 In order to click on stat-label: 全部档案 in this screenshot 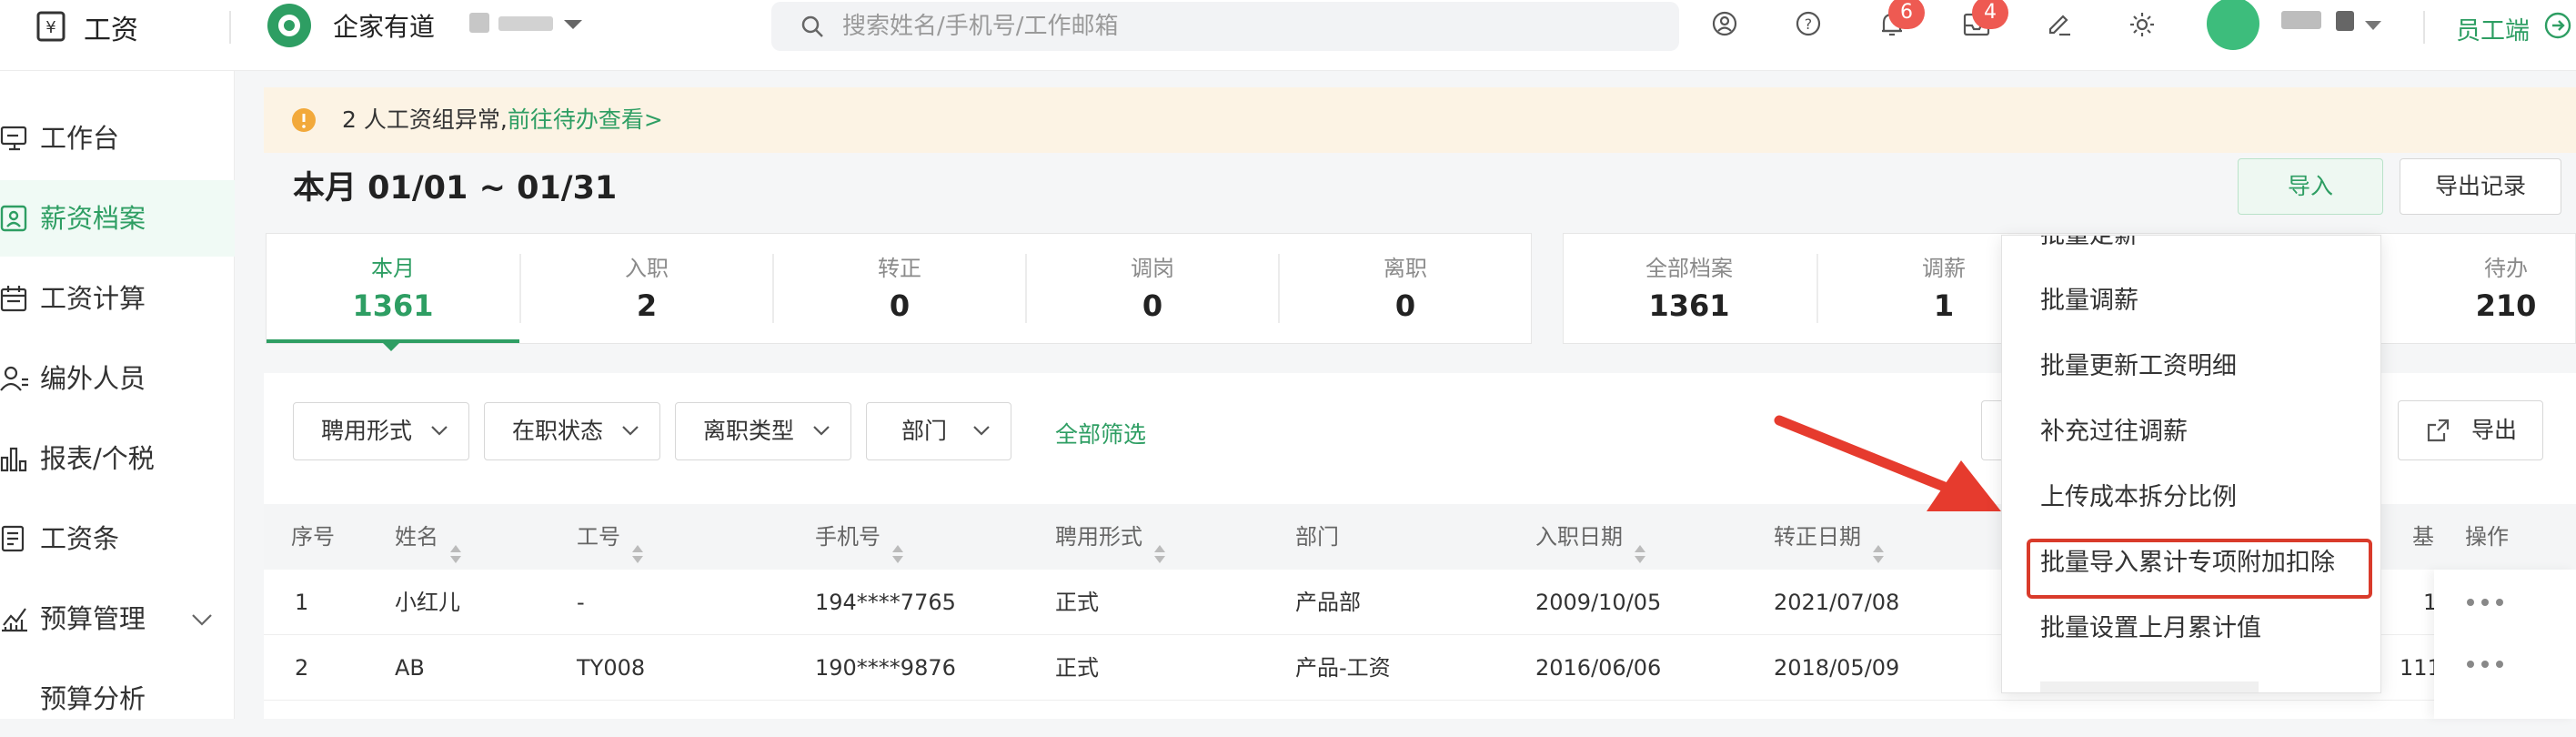, I will do `click(1689, 269)`.